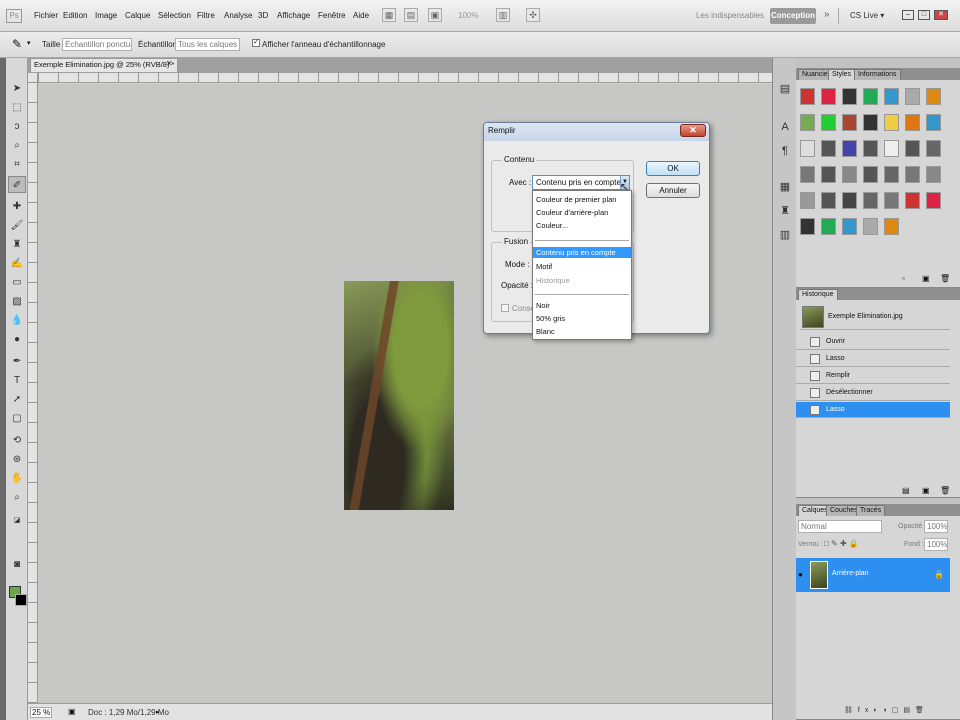 The image size is (960, 720). Describe the element at coordinates (17, 225) in the screenshot. I see `brush-tool-icon: 🖌` at that location.